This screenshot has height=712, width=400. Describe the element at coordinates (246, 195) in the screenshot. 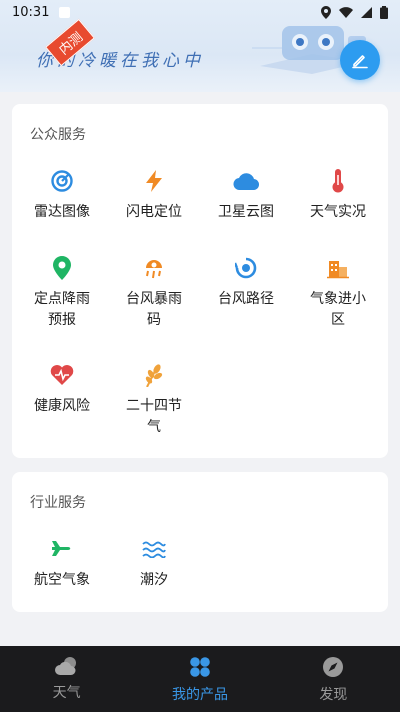

I see `satellite-cloud-item: 卫星云图` at that location.